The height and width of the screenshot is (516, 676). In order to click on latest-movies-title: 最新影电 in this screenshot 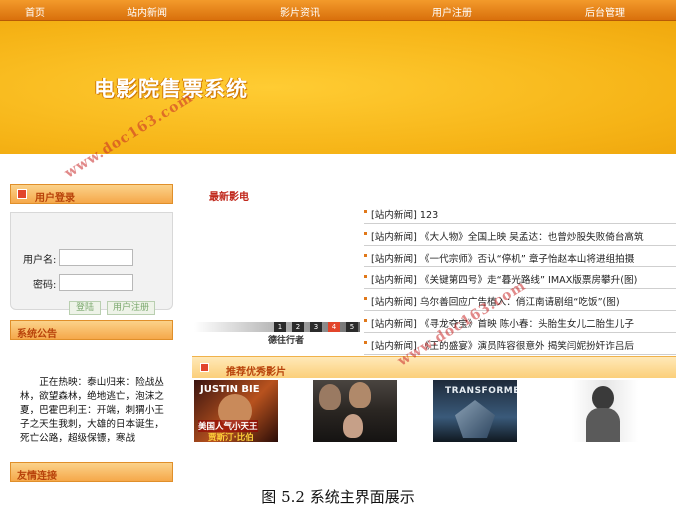, I will do `click(229, 197)`.